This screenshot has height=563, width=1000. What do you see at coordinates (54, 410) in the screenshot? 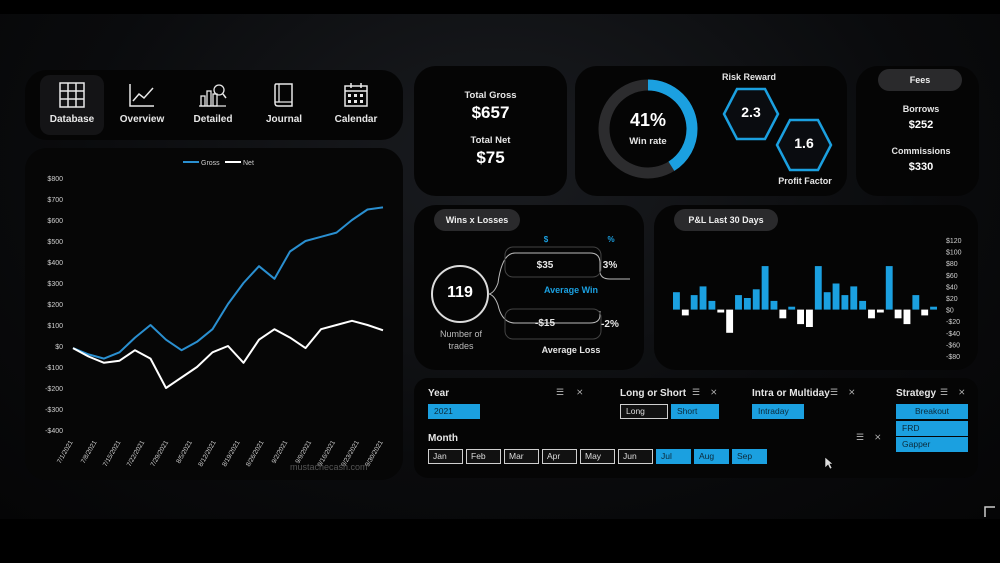
I see `y-tick-label: -$300` at bounding box center [54, 410].